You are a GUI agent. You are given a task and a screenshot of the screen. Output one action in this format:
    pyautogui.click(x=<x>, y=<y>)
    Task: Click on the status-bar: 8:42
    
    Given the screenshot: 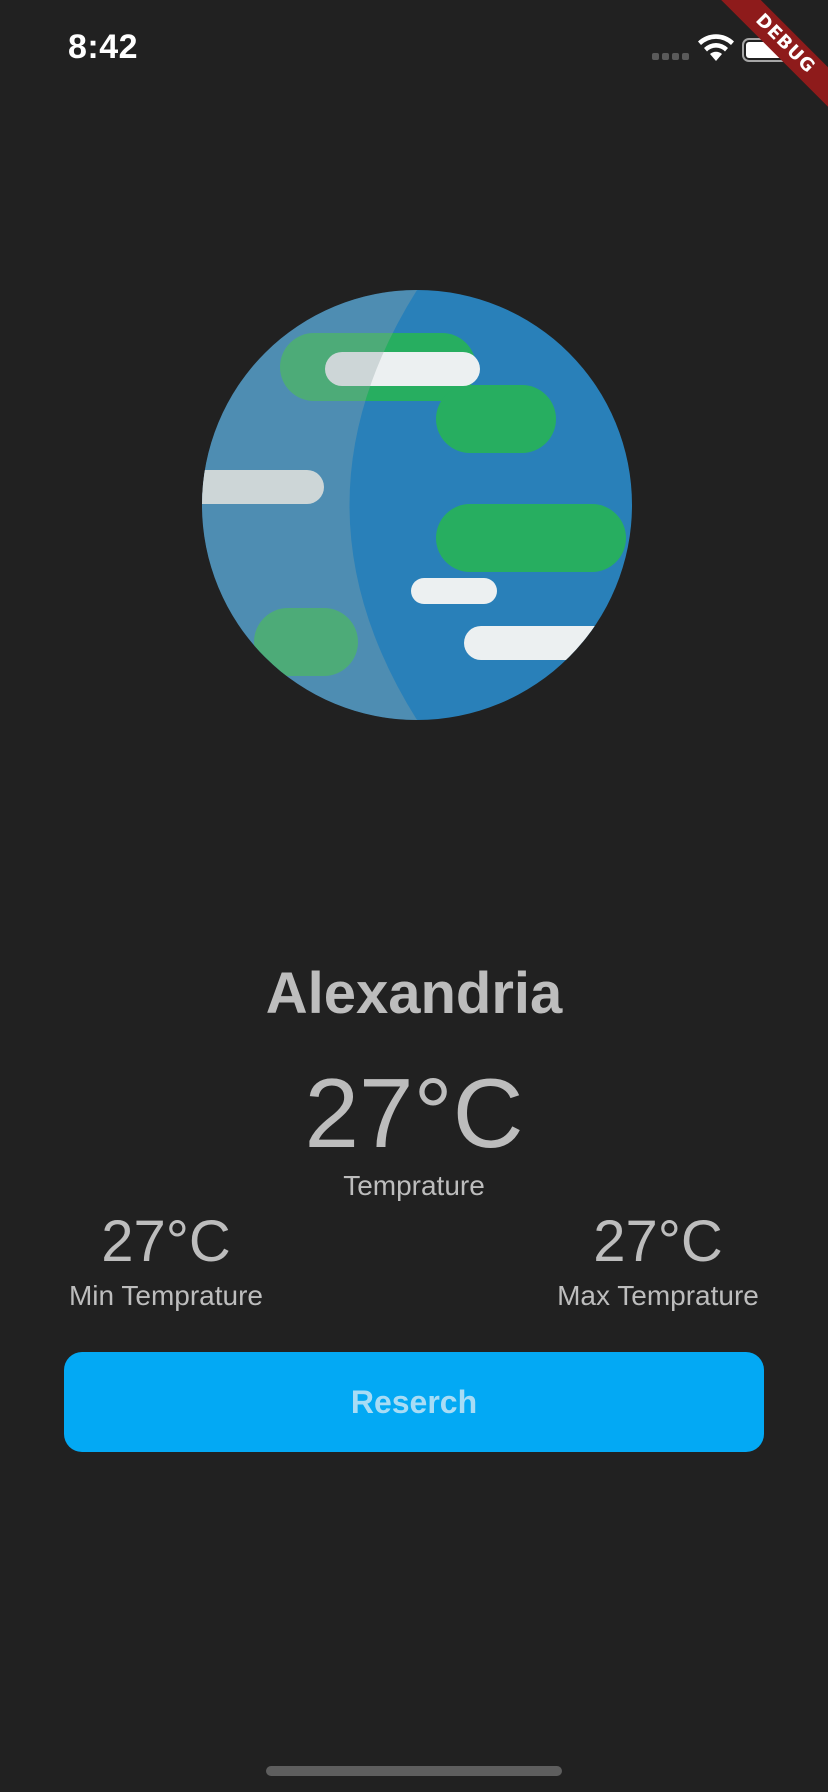 What is the action you would take?
    pyautogui.click(x=414, y=50)
    